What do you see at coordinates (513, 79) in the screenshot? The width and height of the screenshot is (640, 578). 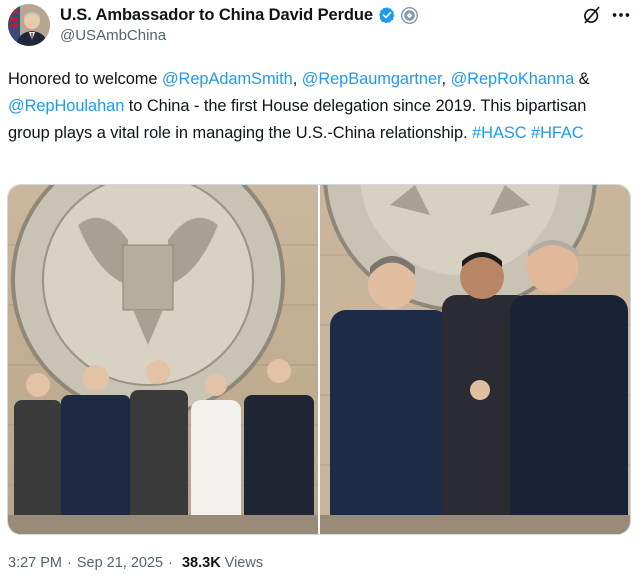 I see `mention-link: @RepRoKhanna` at bounding box center [513, 79].